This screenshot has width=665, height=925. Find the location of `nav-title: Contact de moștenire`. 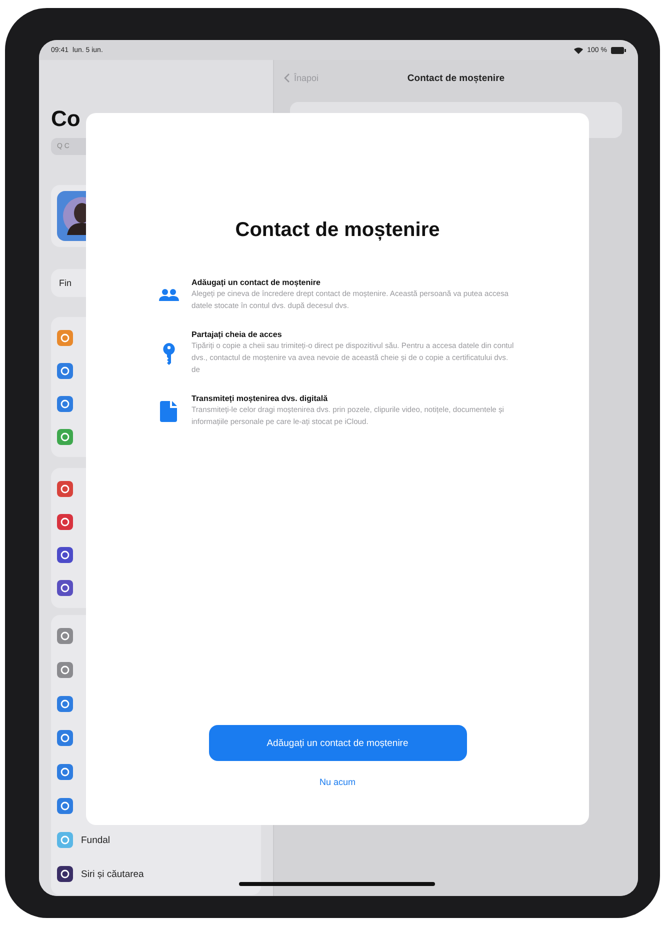

nav-title: Contact de moștenire is located at coordinates (456, 78).